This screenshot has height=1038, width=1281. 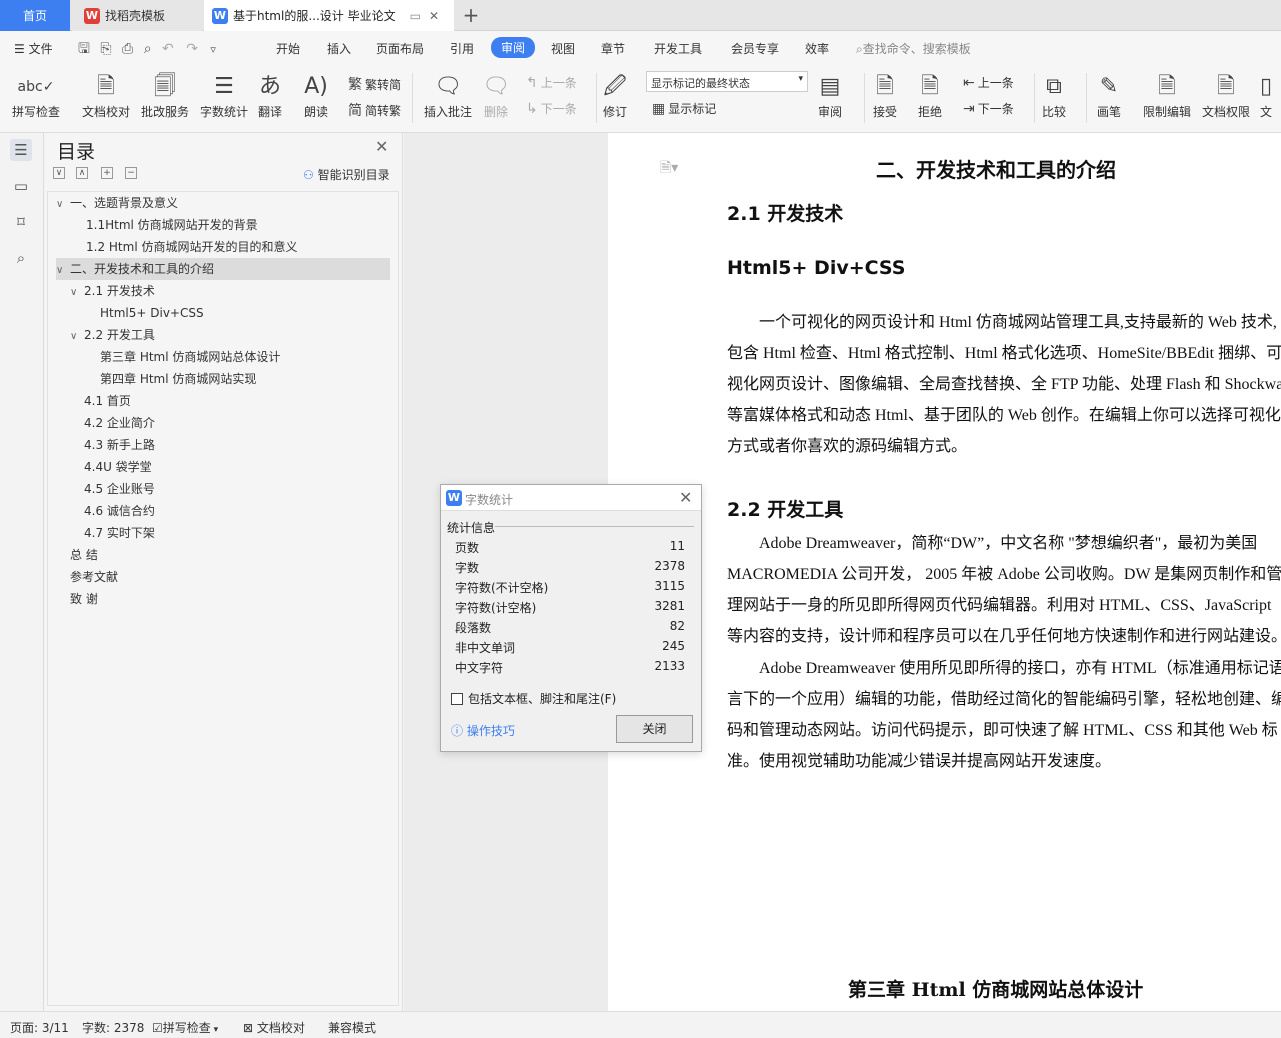 What do you see at coordinates (131, 173) in the screenshot?
I see `remove-heading-icon: −` at bounding box center [131, 173].